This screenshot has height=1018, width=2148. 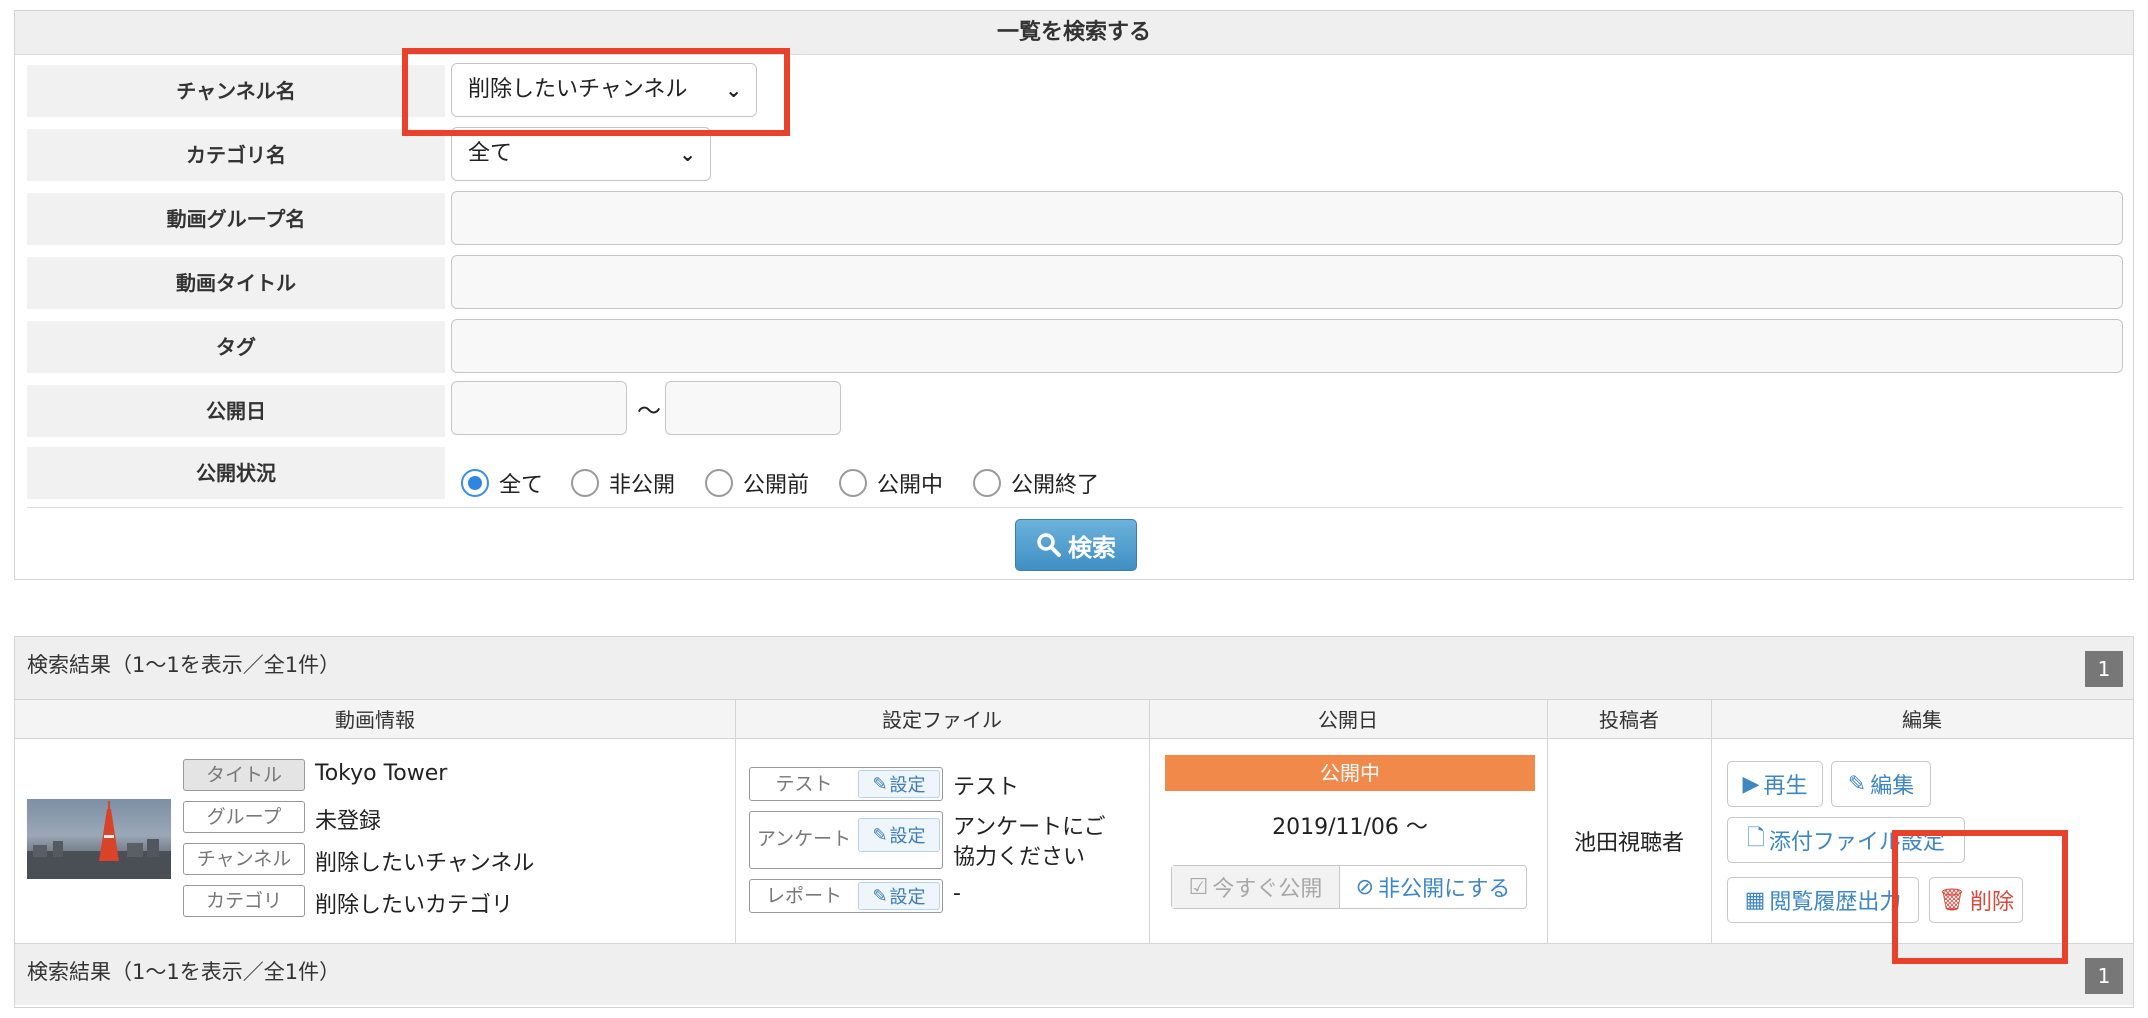 I want to click on status-label: 公開状況, so click(x=236, y=473).